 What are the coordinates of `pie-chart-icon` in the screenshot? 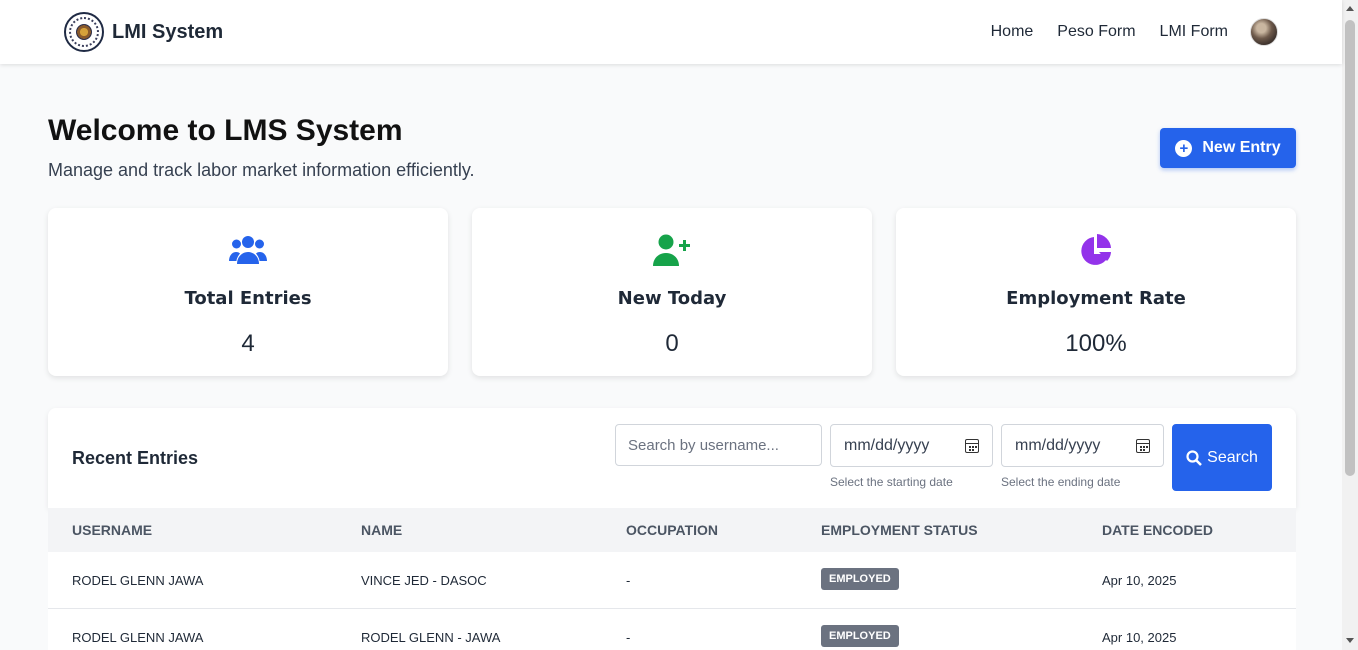 It's located at (1096, 251).